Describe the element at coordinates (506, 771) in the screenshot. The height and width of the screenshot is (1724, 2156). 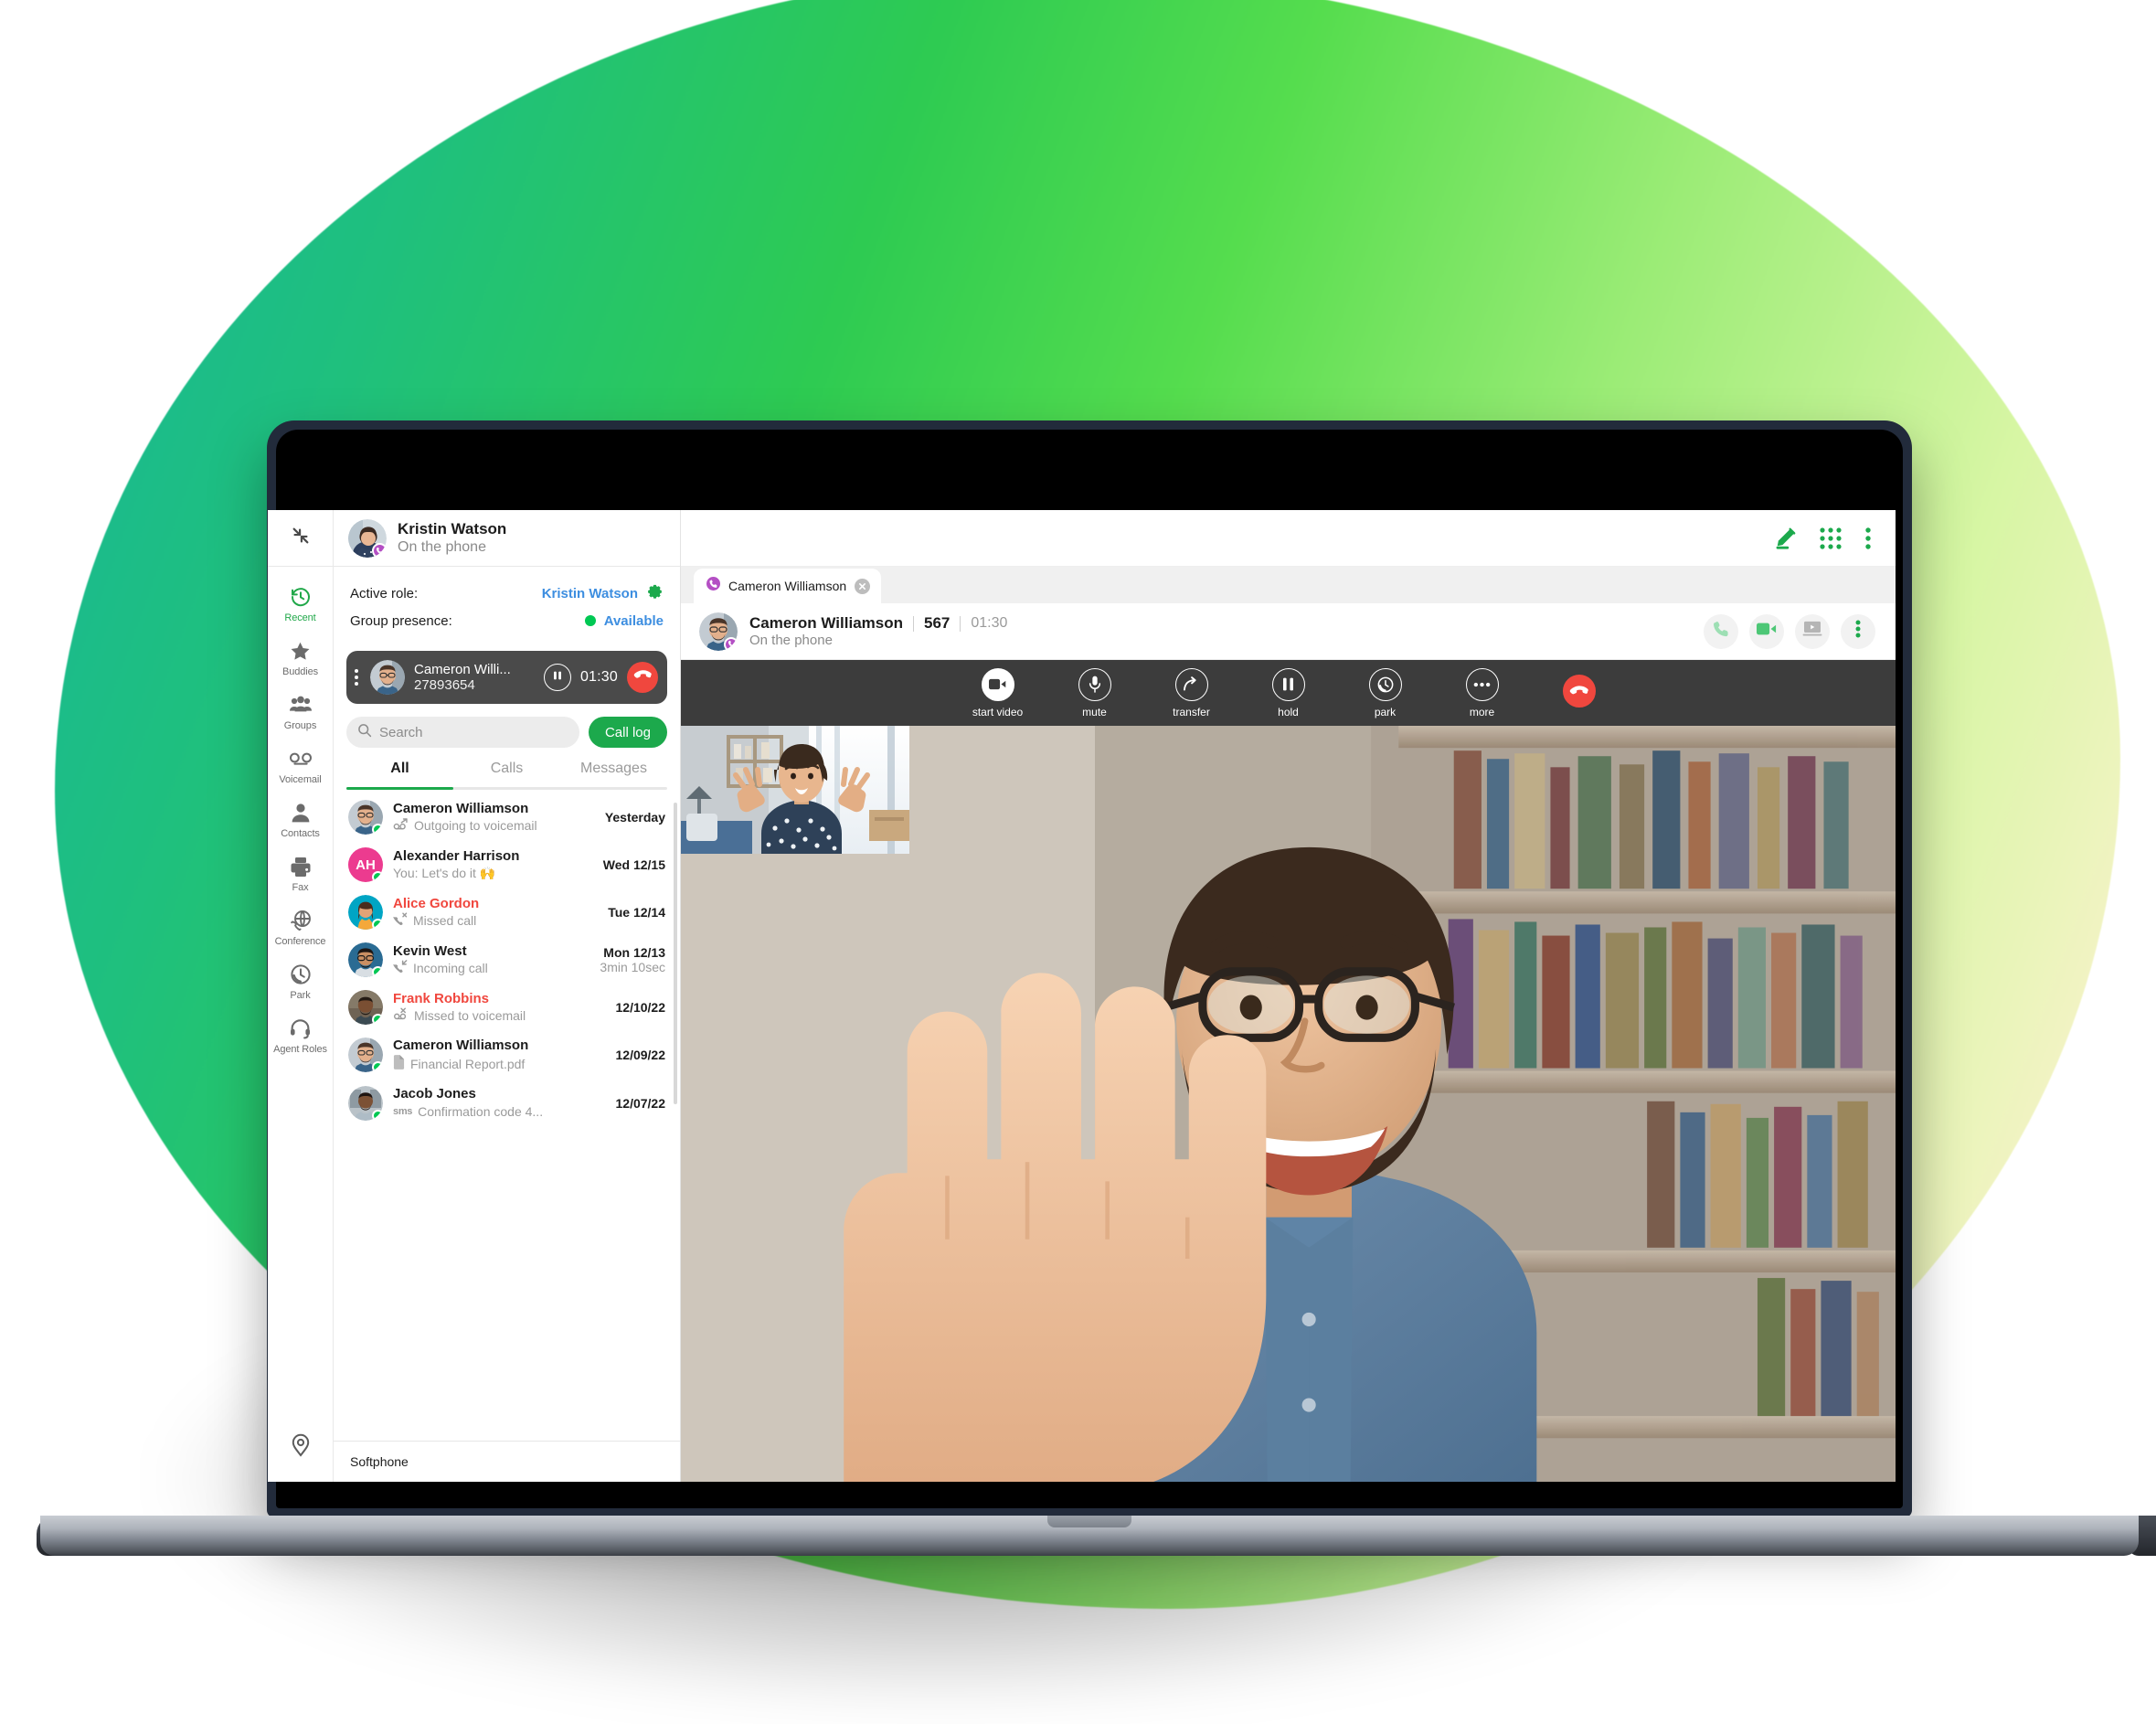
I see `tab-calls: Calls` at that location.